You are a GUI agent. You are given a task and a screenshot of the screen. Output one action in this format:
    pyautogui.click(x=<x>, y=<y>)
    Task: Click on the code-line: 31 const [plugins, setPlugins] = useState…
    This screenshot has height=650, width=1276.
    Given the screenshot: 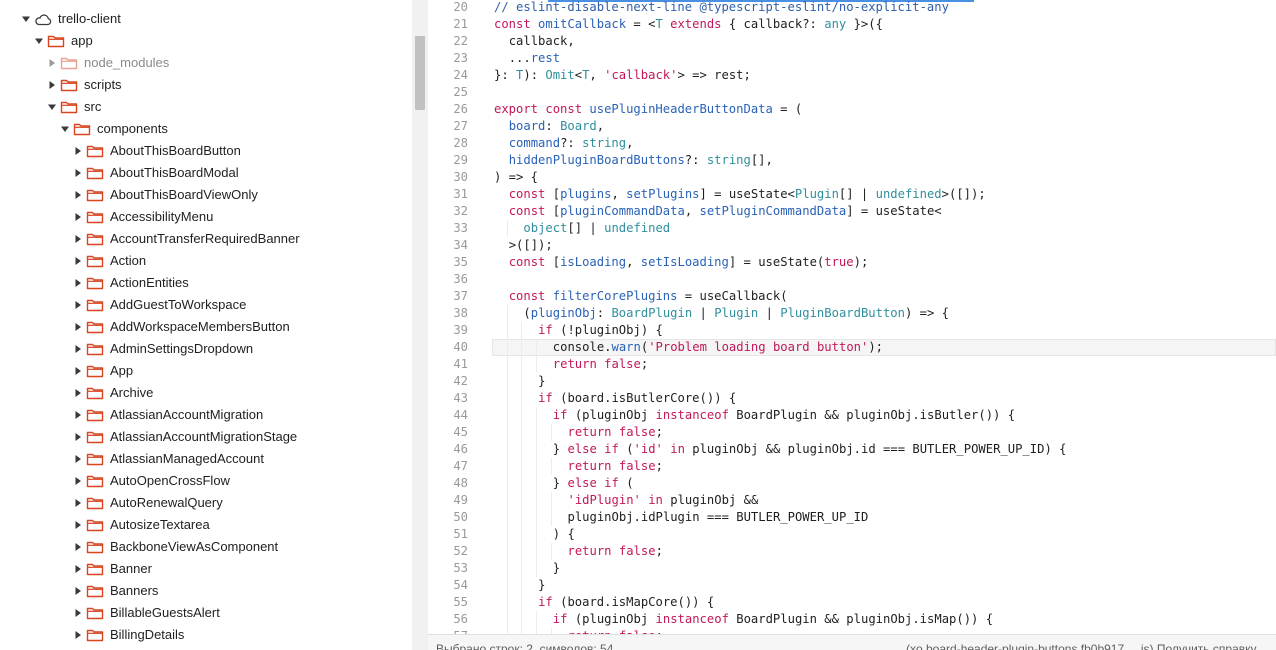 What is the action you would take?
    pyautogui.click(x=852, y=194)
    